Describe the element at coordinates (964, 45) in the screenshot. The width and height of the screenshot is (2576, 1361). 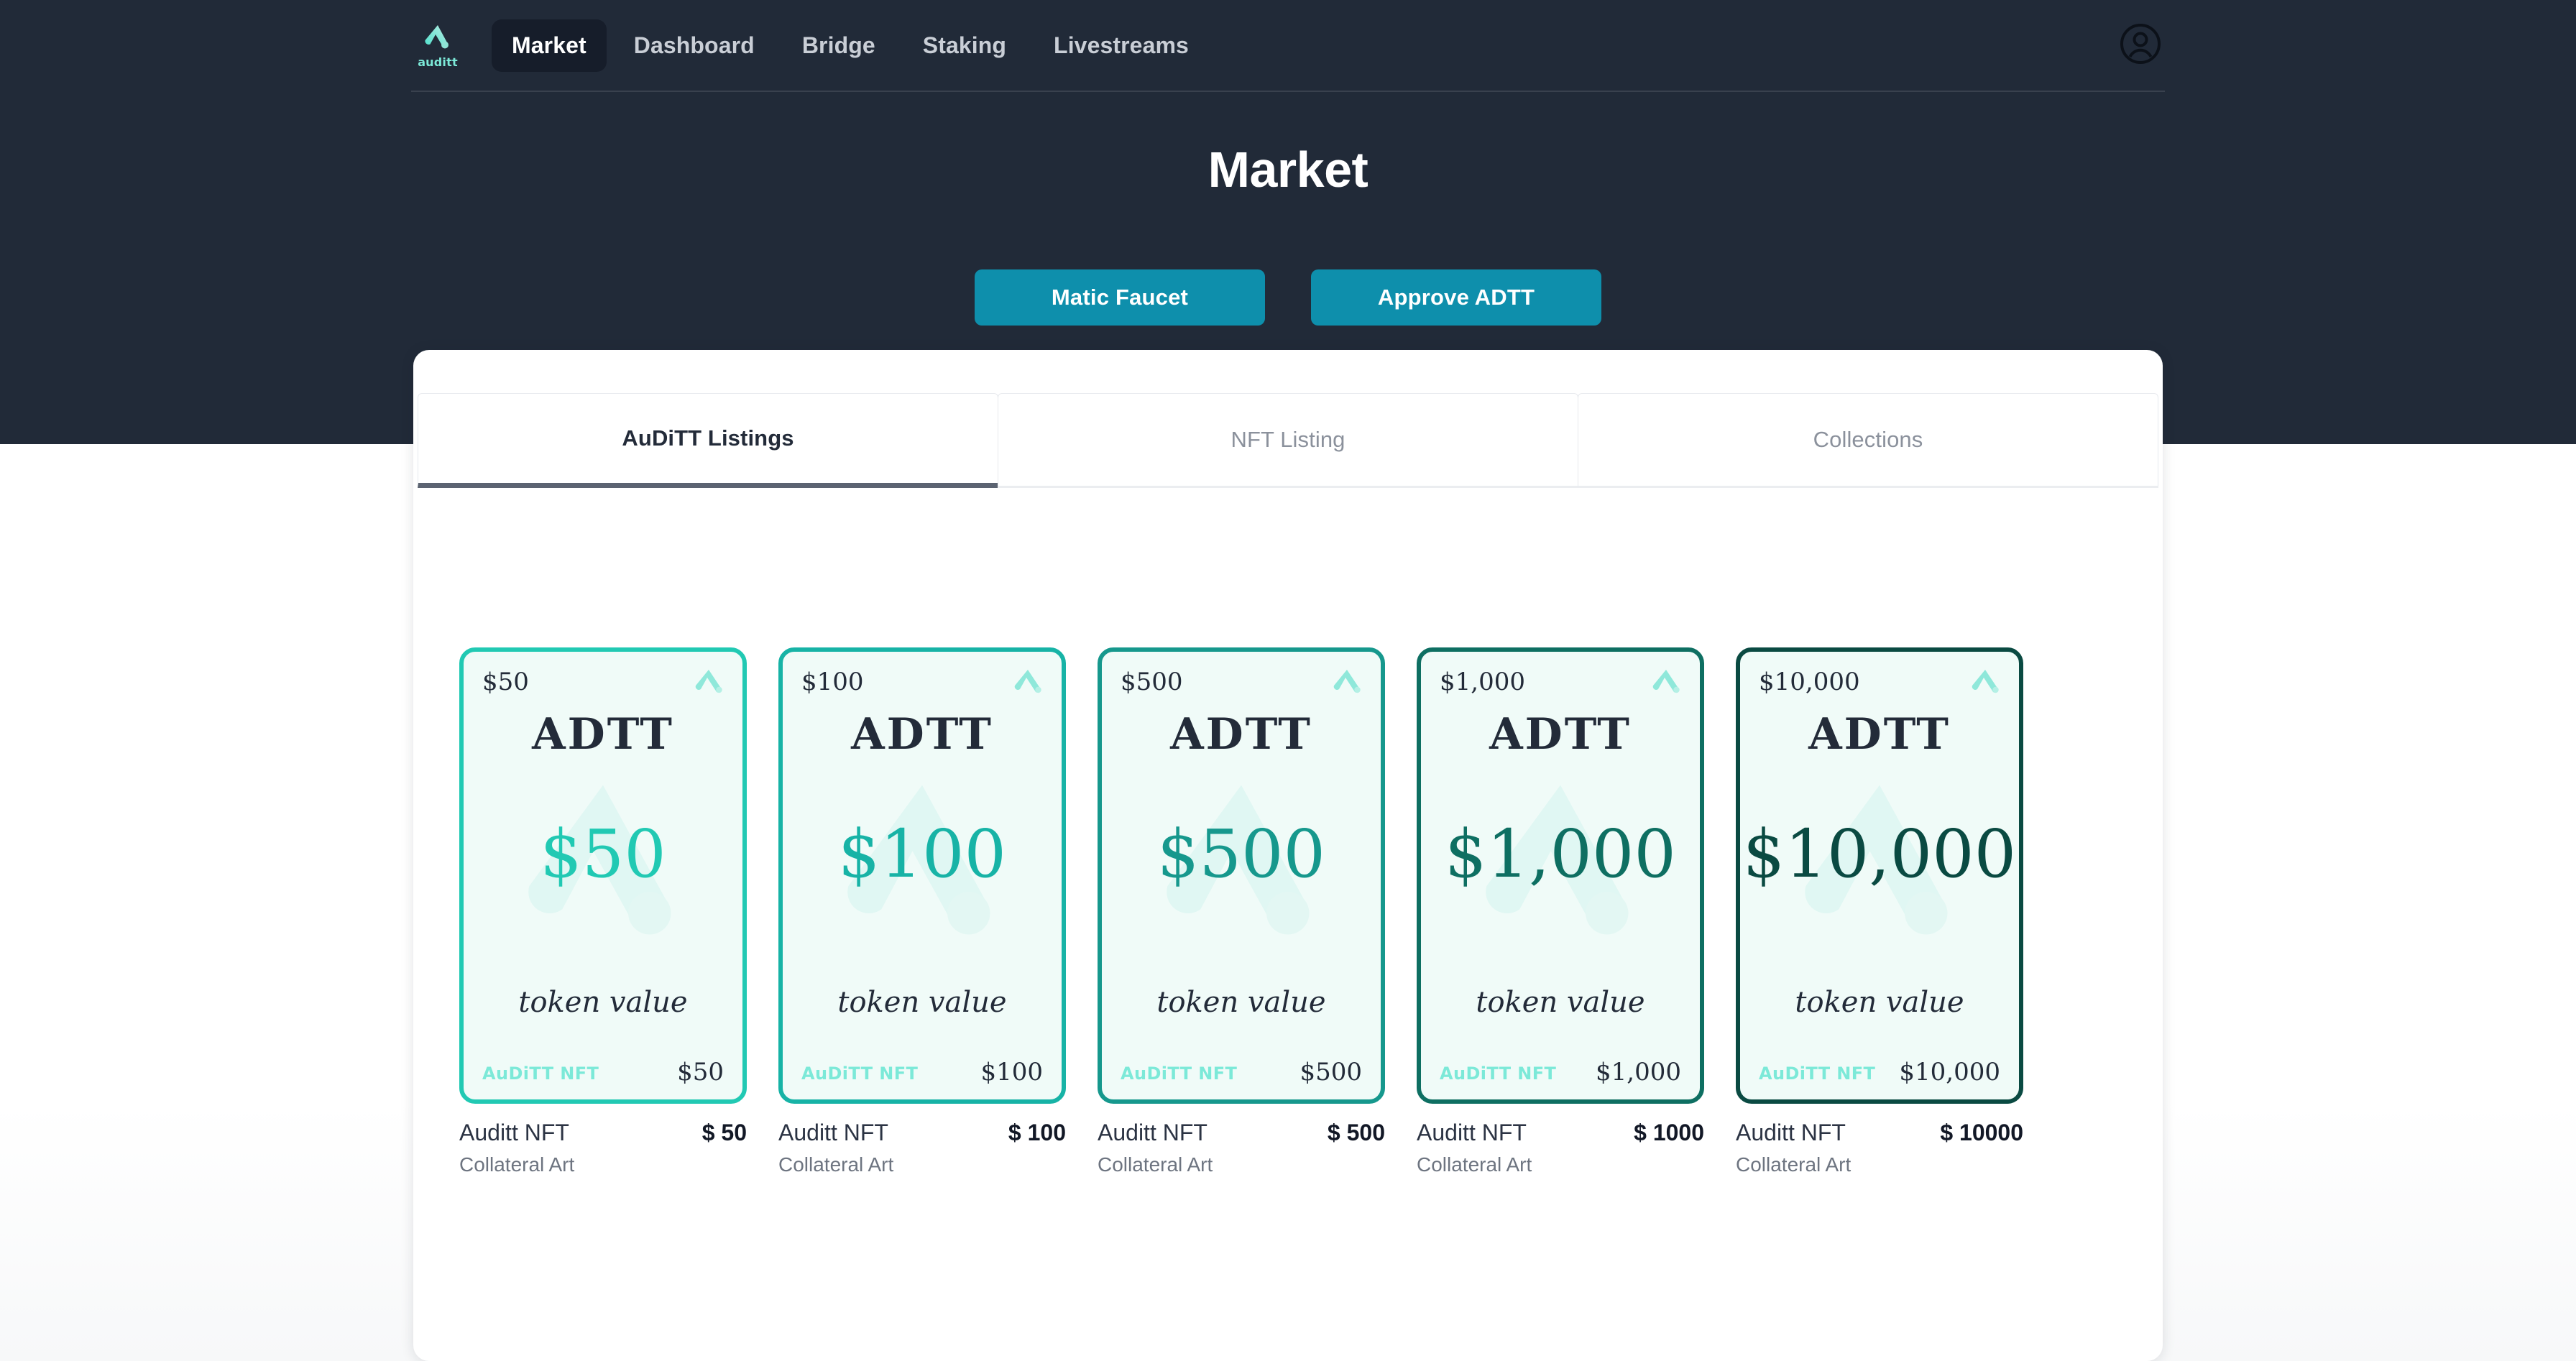
I see `nav-item-staking: Staking` at that location.